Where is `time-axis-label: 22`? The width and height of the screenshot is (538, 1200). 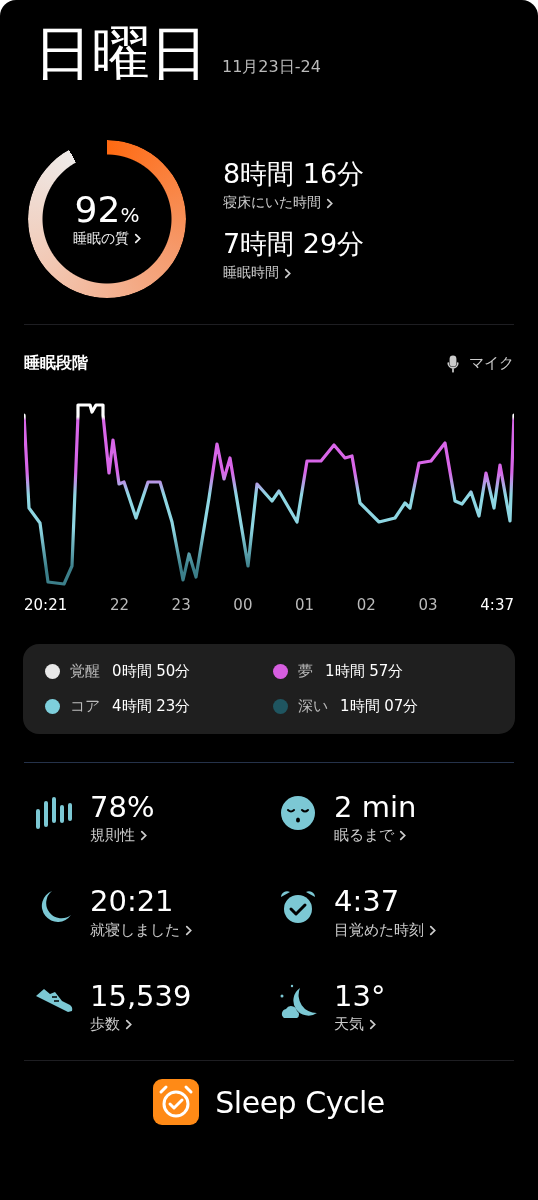
time-axis-label: 22 is located at coordinates (119, 605).